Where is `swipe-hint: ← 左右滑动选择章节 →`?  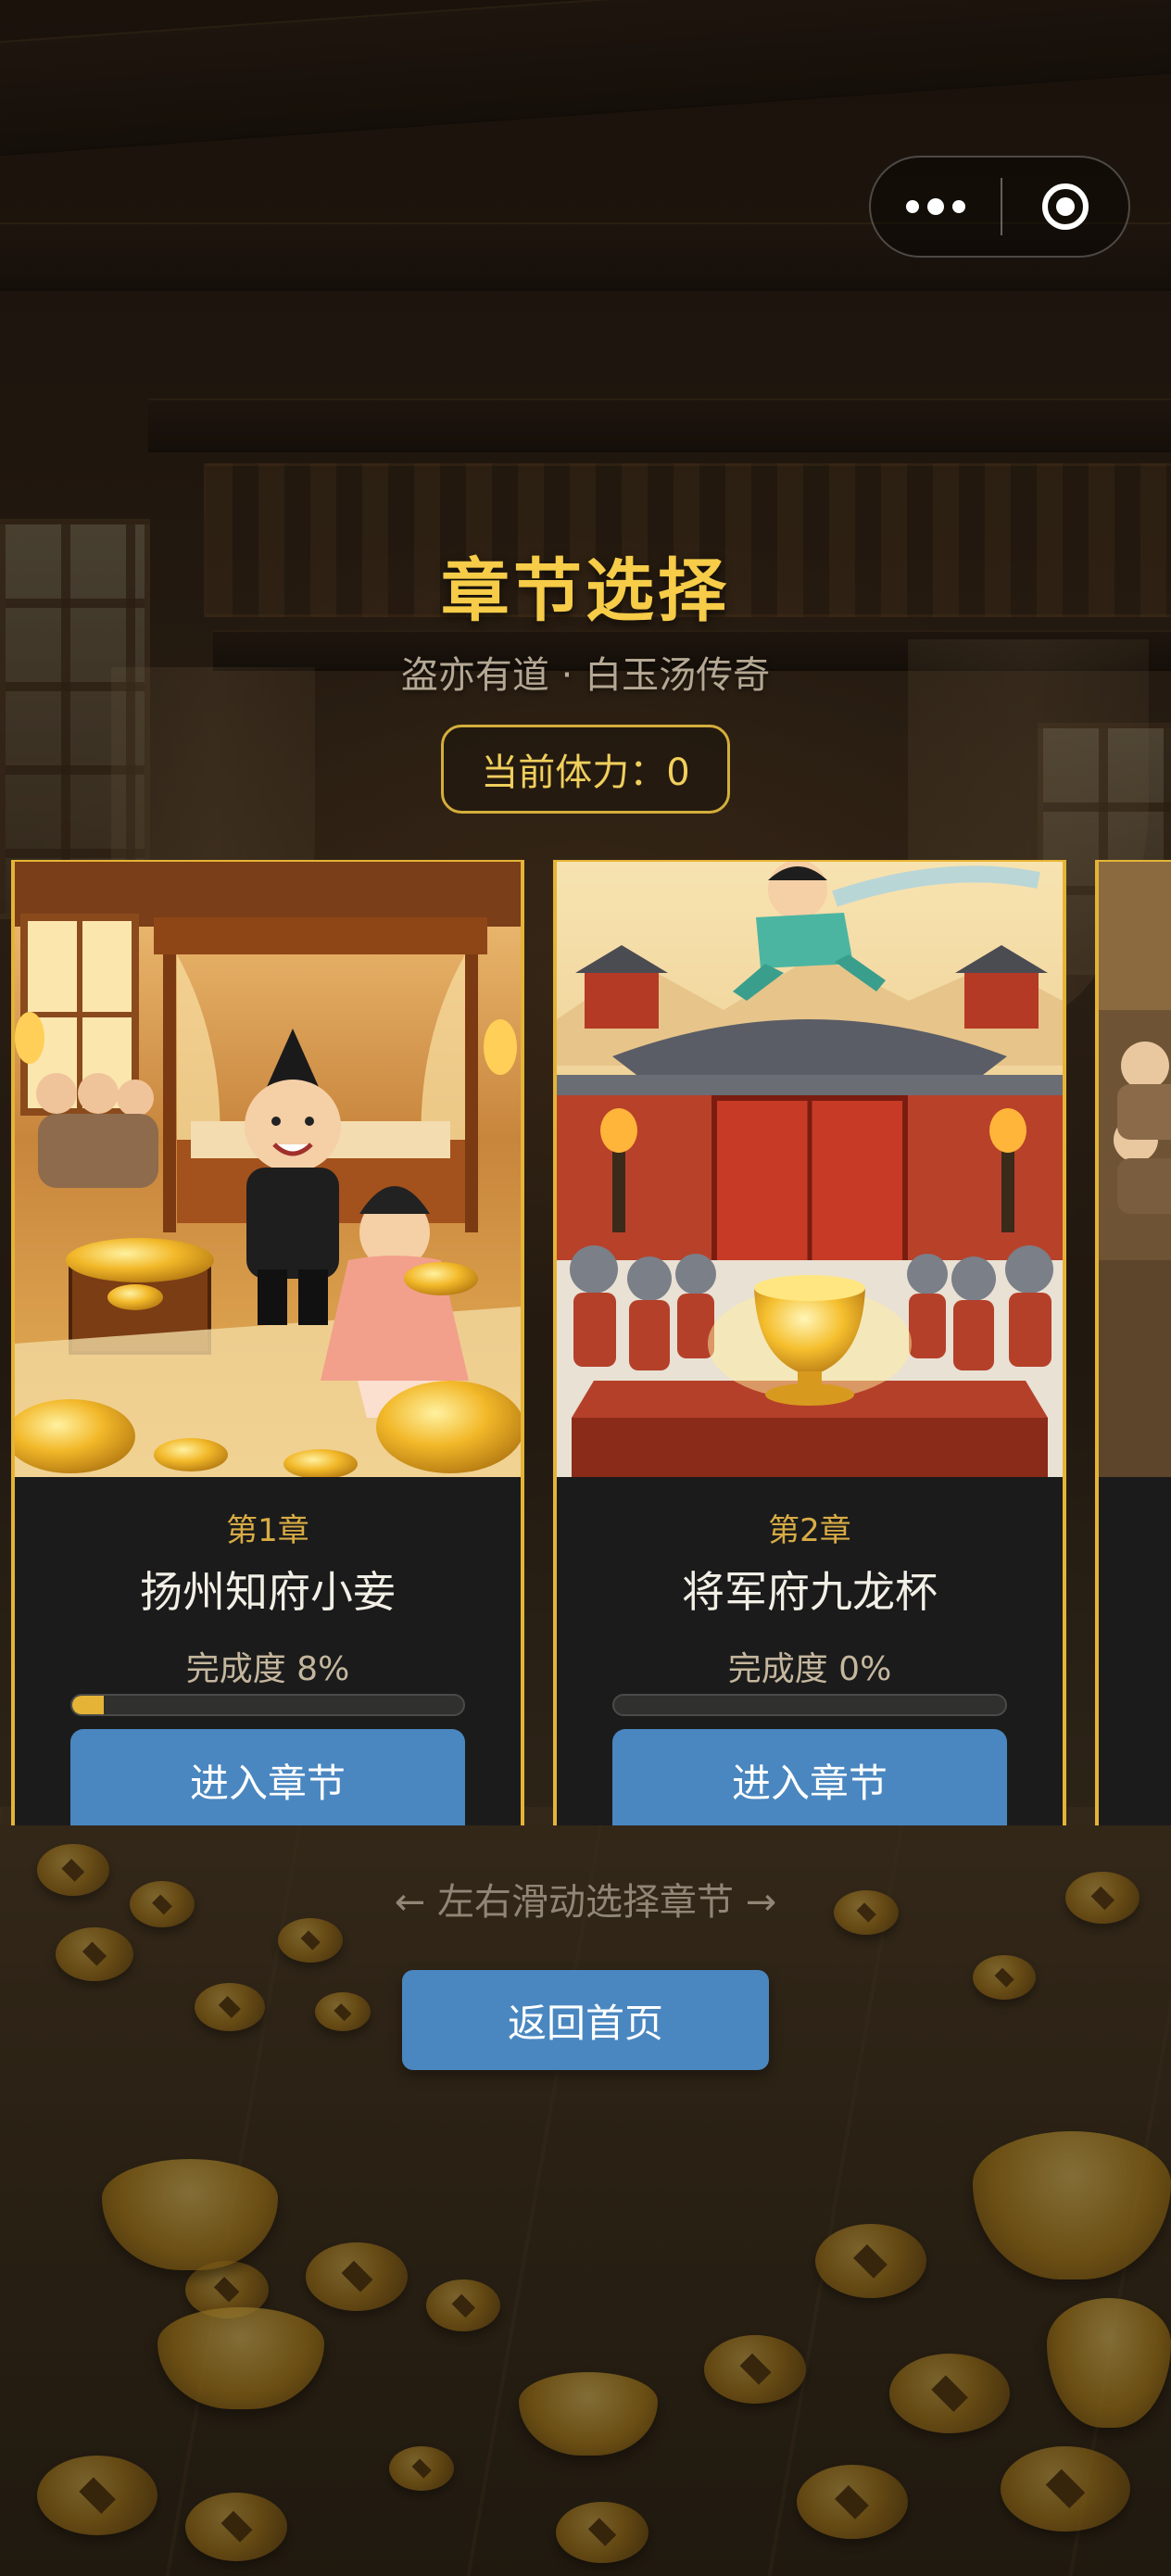
swipe-hint: ← 左右滑动选择章节 → is located at coordinates (585, 1902).